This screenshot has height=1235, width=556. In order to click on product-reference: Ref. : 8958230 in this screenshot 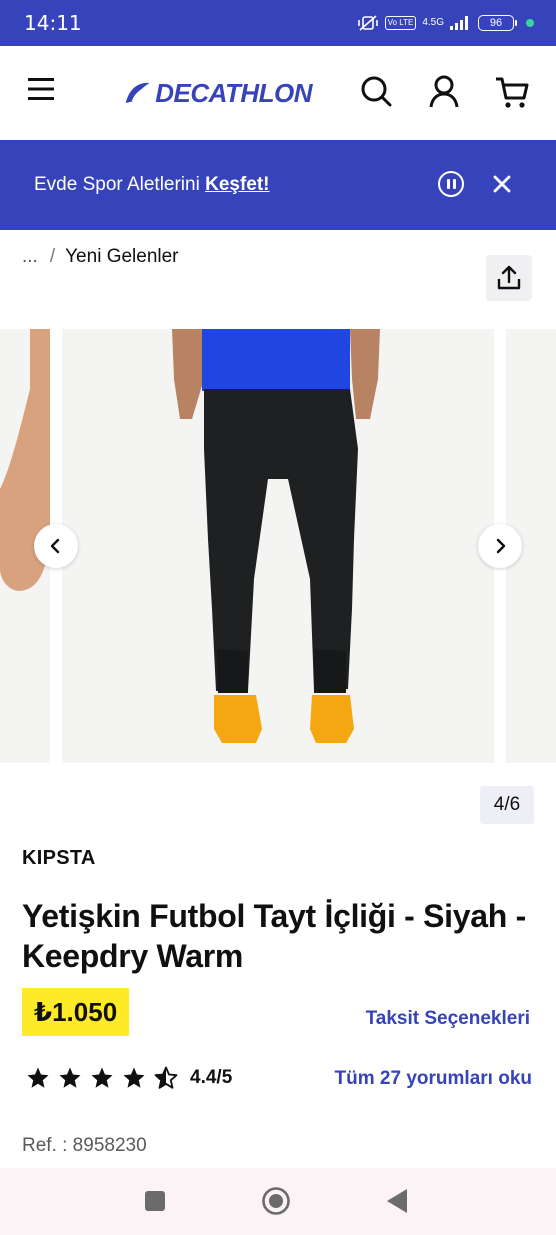, I will do `click(84, 1145)`.